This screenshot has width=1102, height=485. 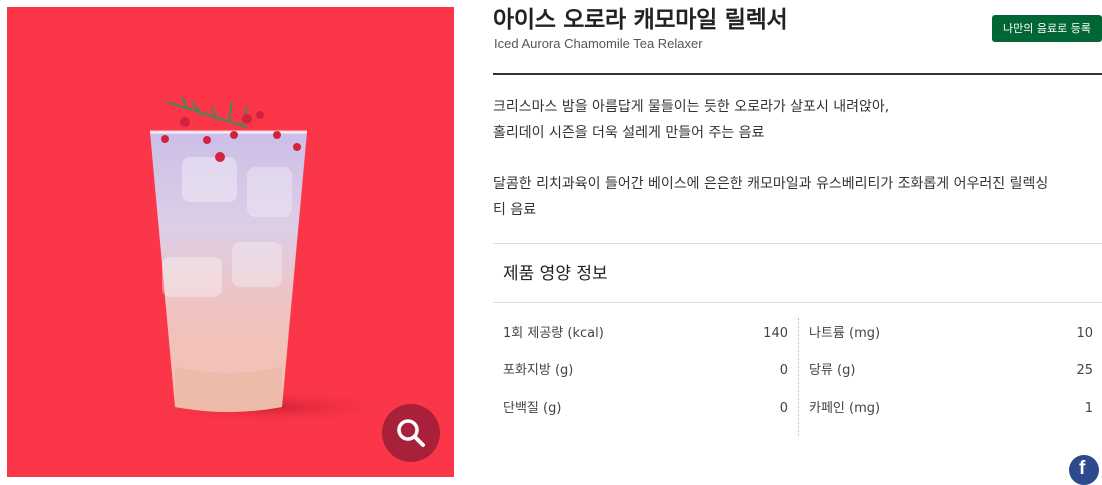 I want to click on nutrition-value: 140, so click(x=775, y=333).